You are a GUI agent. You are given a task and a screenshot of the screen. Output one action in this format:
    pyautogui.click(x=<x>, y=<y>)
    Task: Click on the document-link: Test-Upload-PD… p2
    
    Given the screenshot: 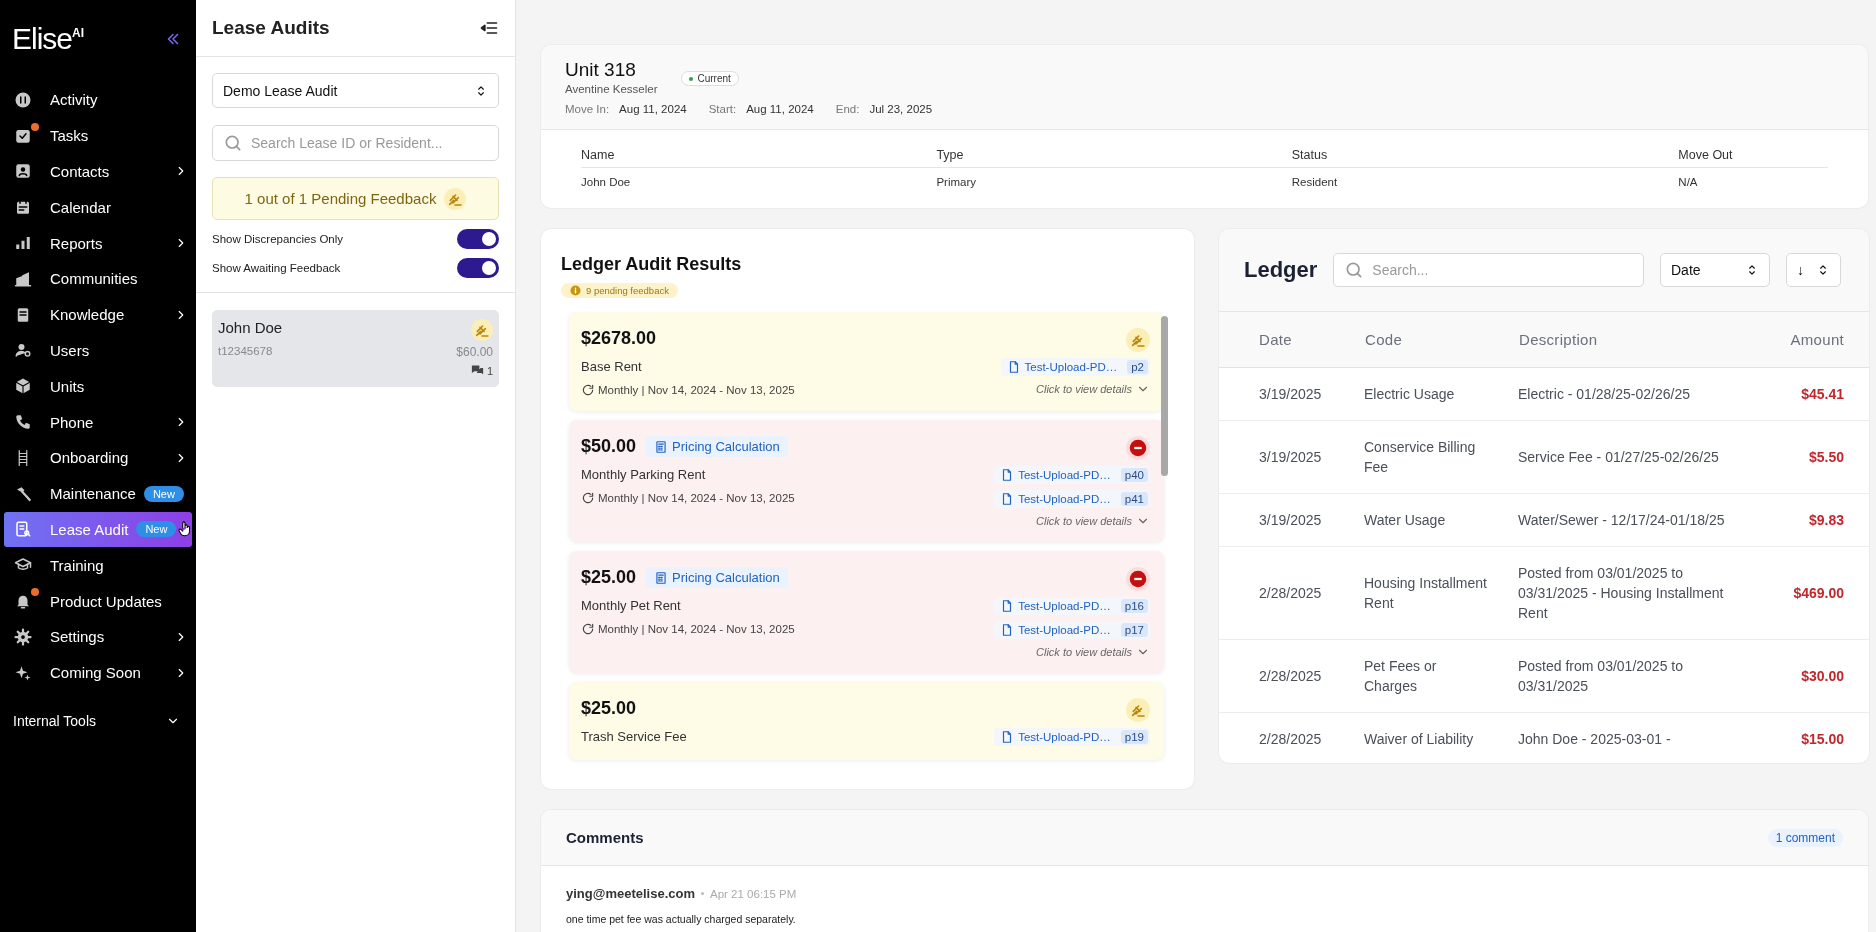 What is the action you would take?
    pyautogui.click(x=1075, y=367)
    